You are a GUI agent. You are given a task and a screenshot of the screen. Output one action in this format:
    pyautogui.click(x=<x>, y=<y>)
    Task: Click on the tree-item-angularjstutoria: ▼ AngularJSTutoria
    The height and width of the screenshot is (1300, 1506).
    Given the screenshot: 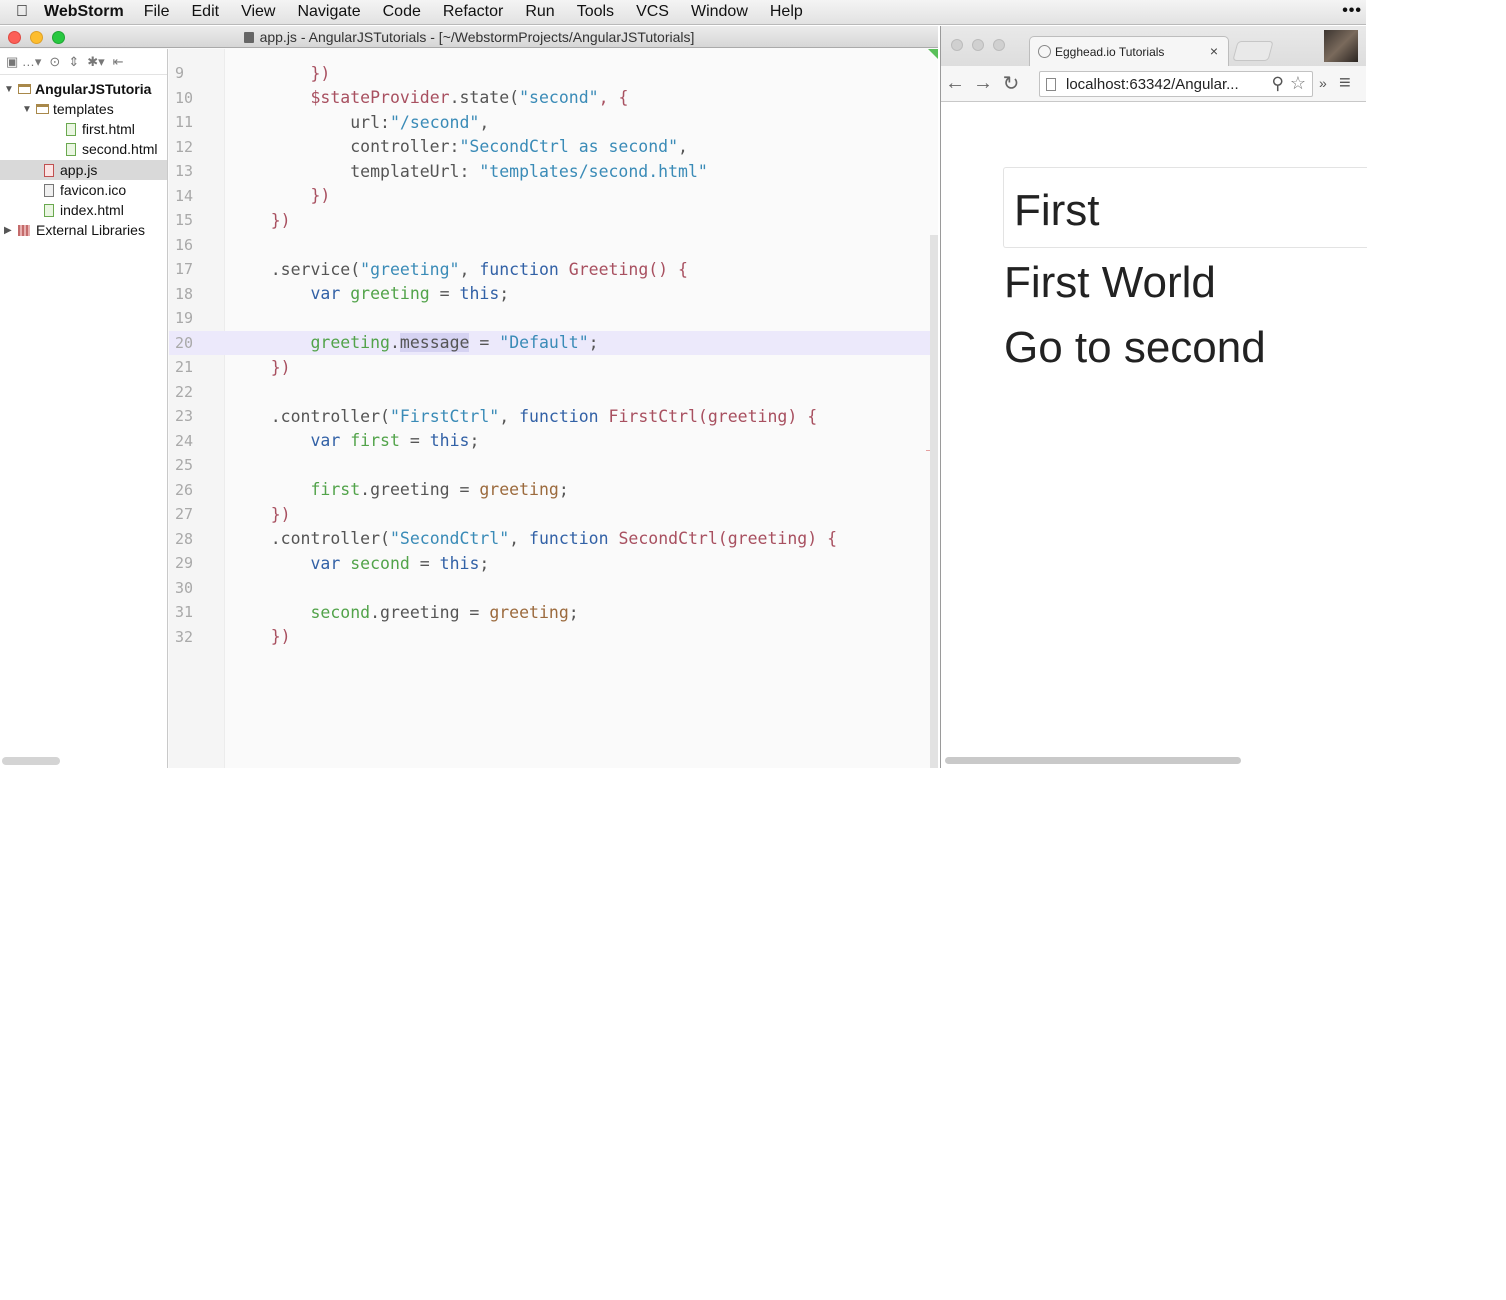 What is the action you would take?
    pyautogui.click(x=83, y=89)
    